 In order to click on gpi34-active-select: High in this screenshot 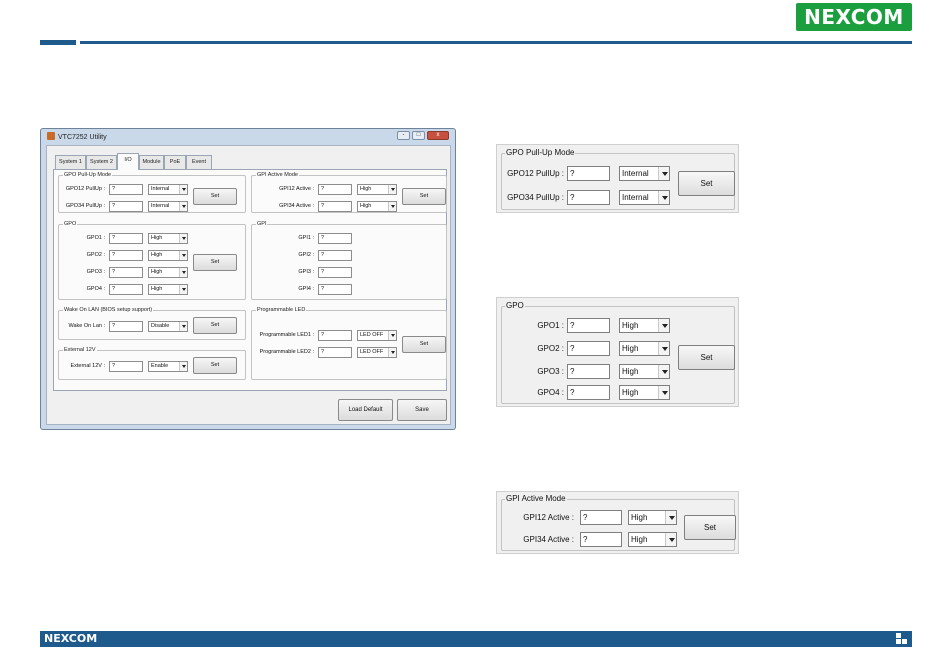, I will do `click(377, 206)`.